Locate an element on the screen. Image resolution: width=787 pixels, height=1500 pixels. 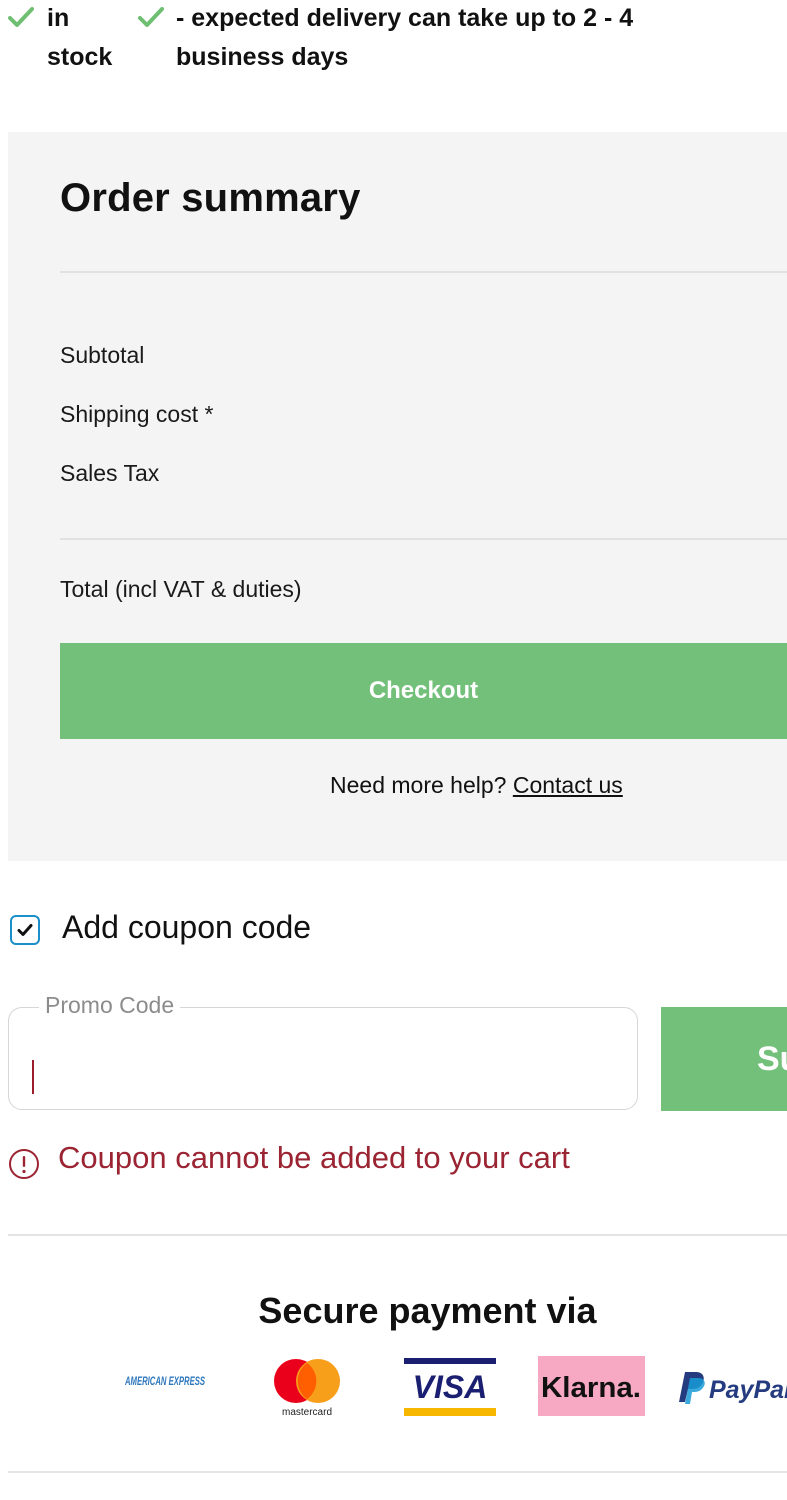
alert-circle-icon is located at coordinates (24, 1164).